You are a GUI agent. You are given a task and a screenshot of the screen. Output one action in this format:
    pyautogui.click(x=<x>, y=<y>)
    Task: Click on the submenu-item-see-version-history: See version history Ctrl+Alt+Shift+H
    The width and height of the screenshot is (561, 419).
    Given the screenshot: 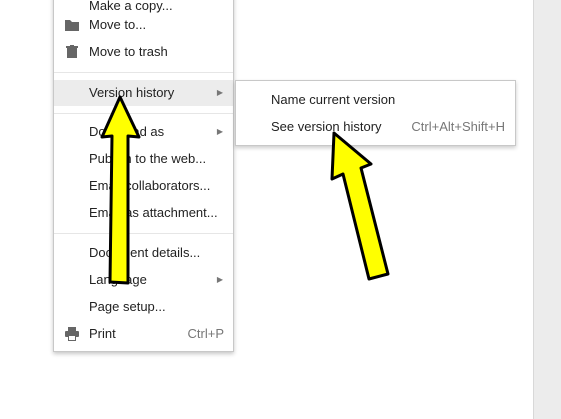 What is the action you would take?
    pyautogui.click(x=375, y=126)
    